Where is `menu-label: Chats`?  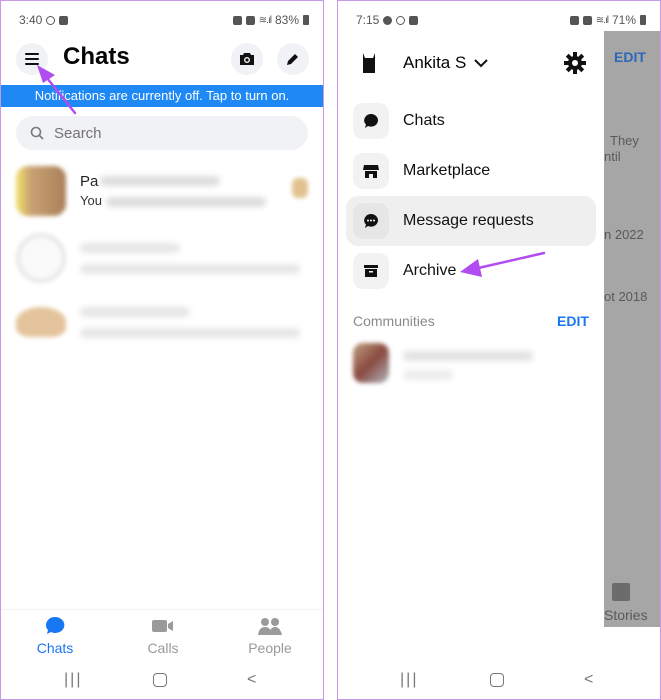 menu-label: Chats is located at coordinates (424, 120).